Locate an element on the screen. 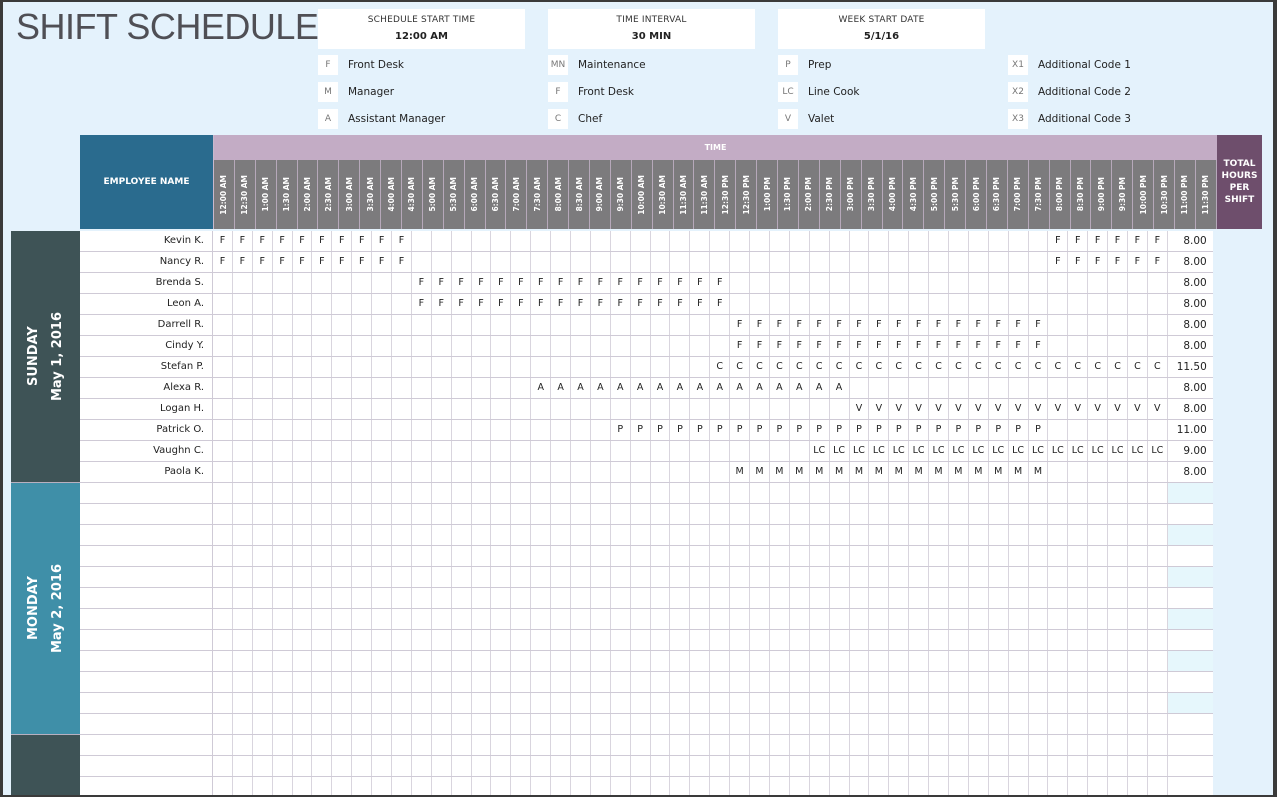 The height and width of the screenshot is (797, 1277). employee-name-cell: Leon A. is located at coordinates (146, 304).